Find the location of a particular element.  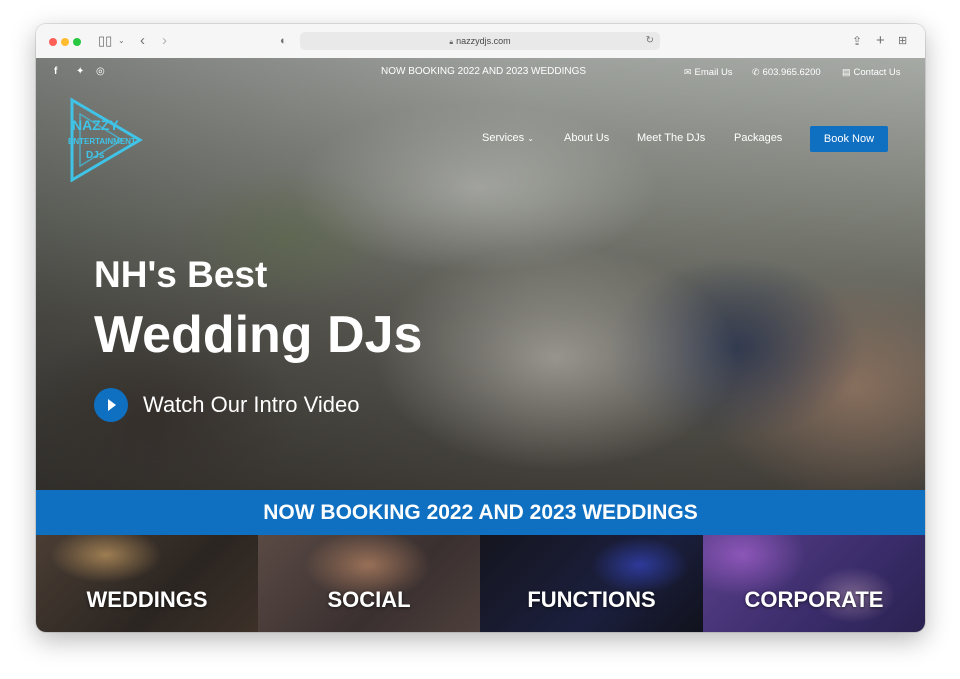

hero-headline-small: NH's Best is located at coordinates (181, 274).